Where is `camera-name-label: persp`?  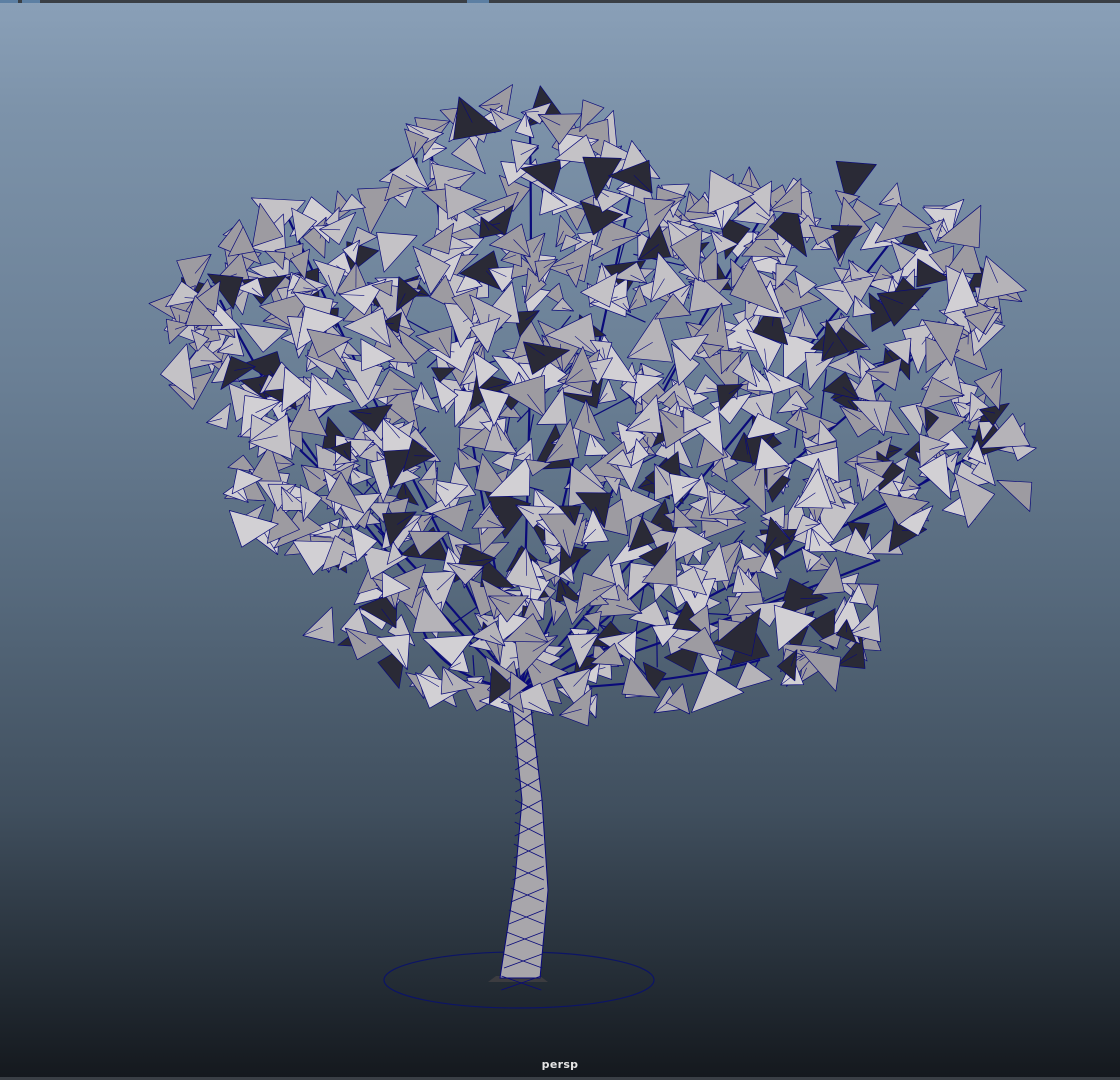
camera-name-label: persp is located at coordinates (560, 1064).